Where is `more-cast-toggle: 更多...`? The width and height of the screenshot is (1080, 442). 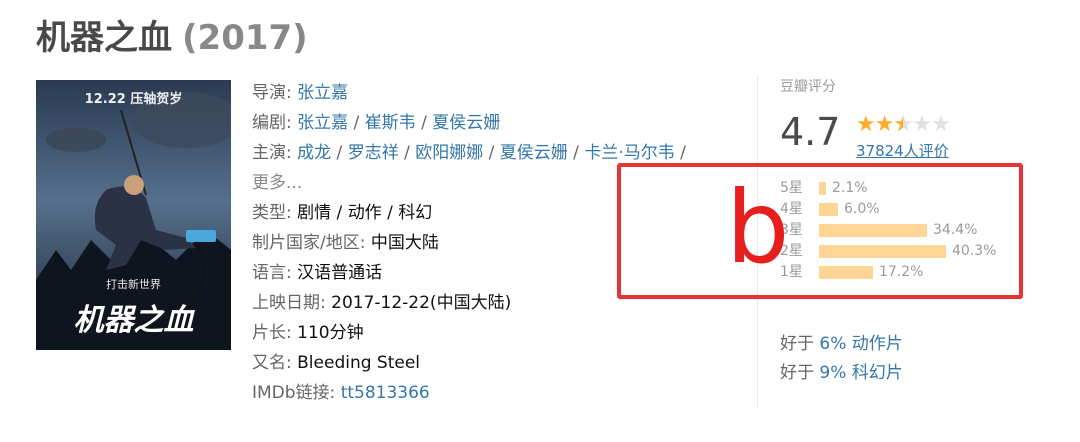
more-cast-toggle: 更多... is located at coordinates (277, 183).